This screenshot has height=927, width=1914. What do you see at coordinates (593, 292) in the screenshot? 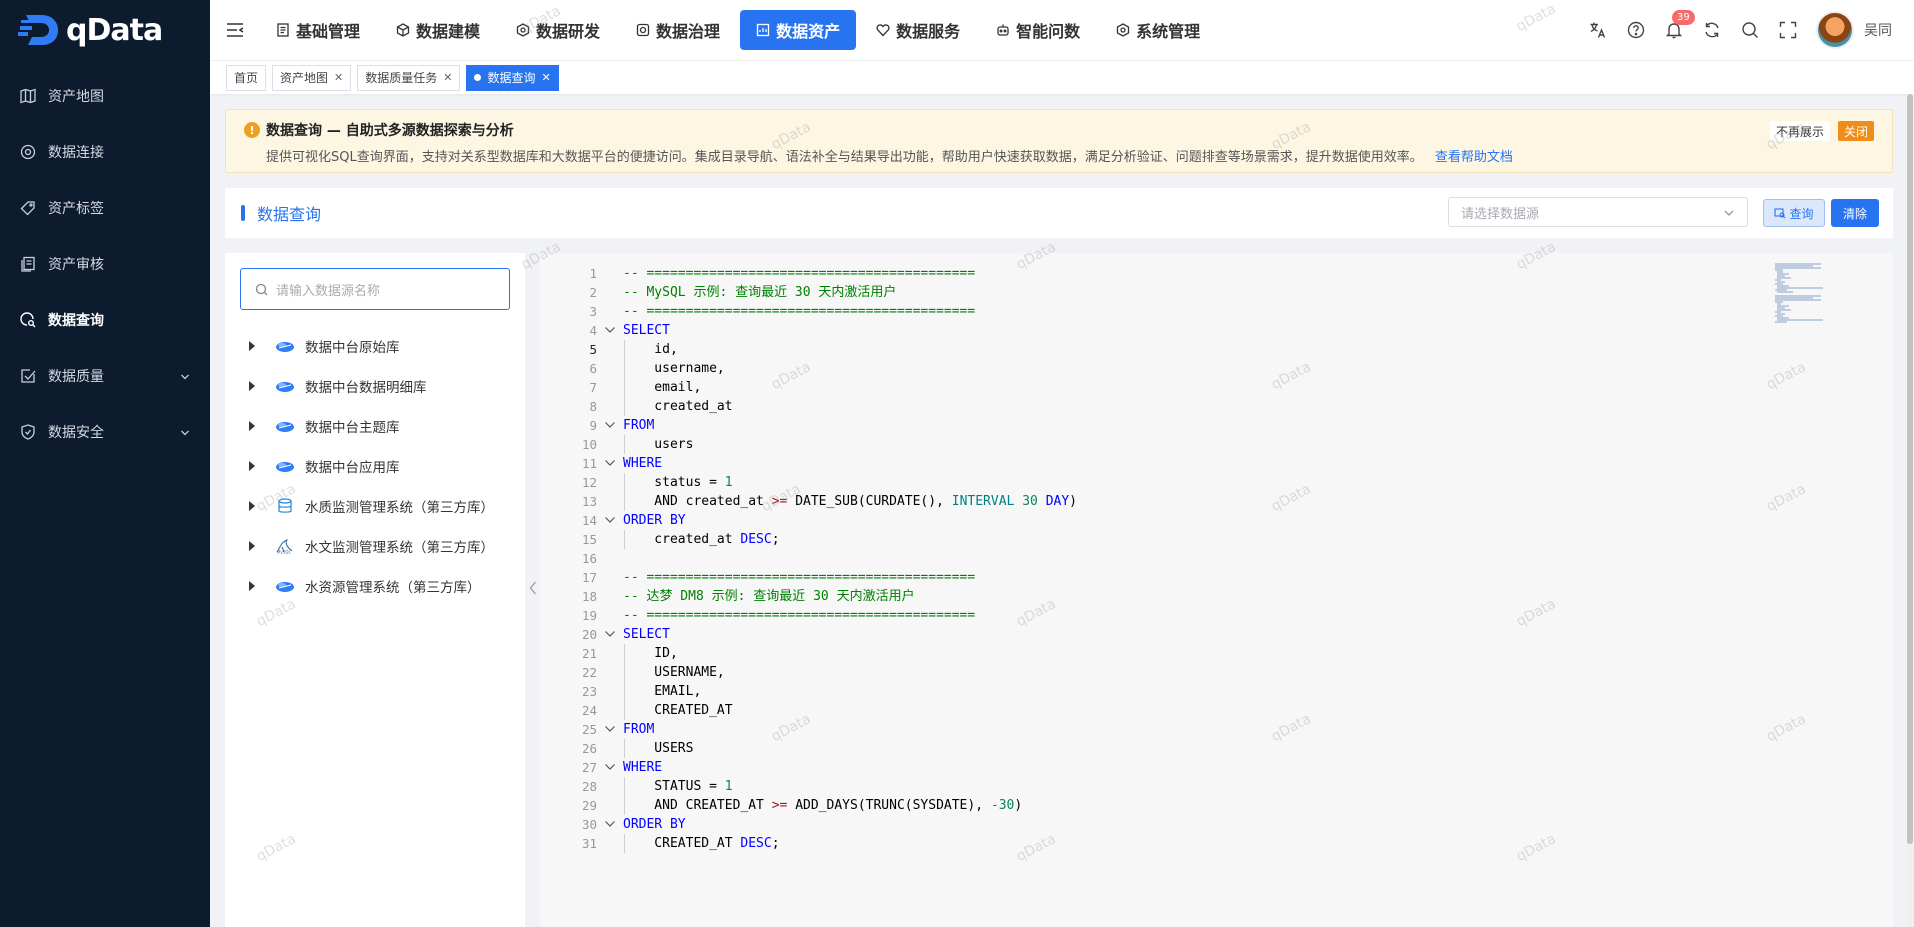
I see `line-number: 2` at bounding box center [593, 292].